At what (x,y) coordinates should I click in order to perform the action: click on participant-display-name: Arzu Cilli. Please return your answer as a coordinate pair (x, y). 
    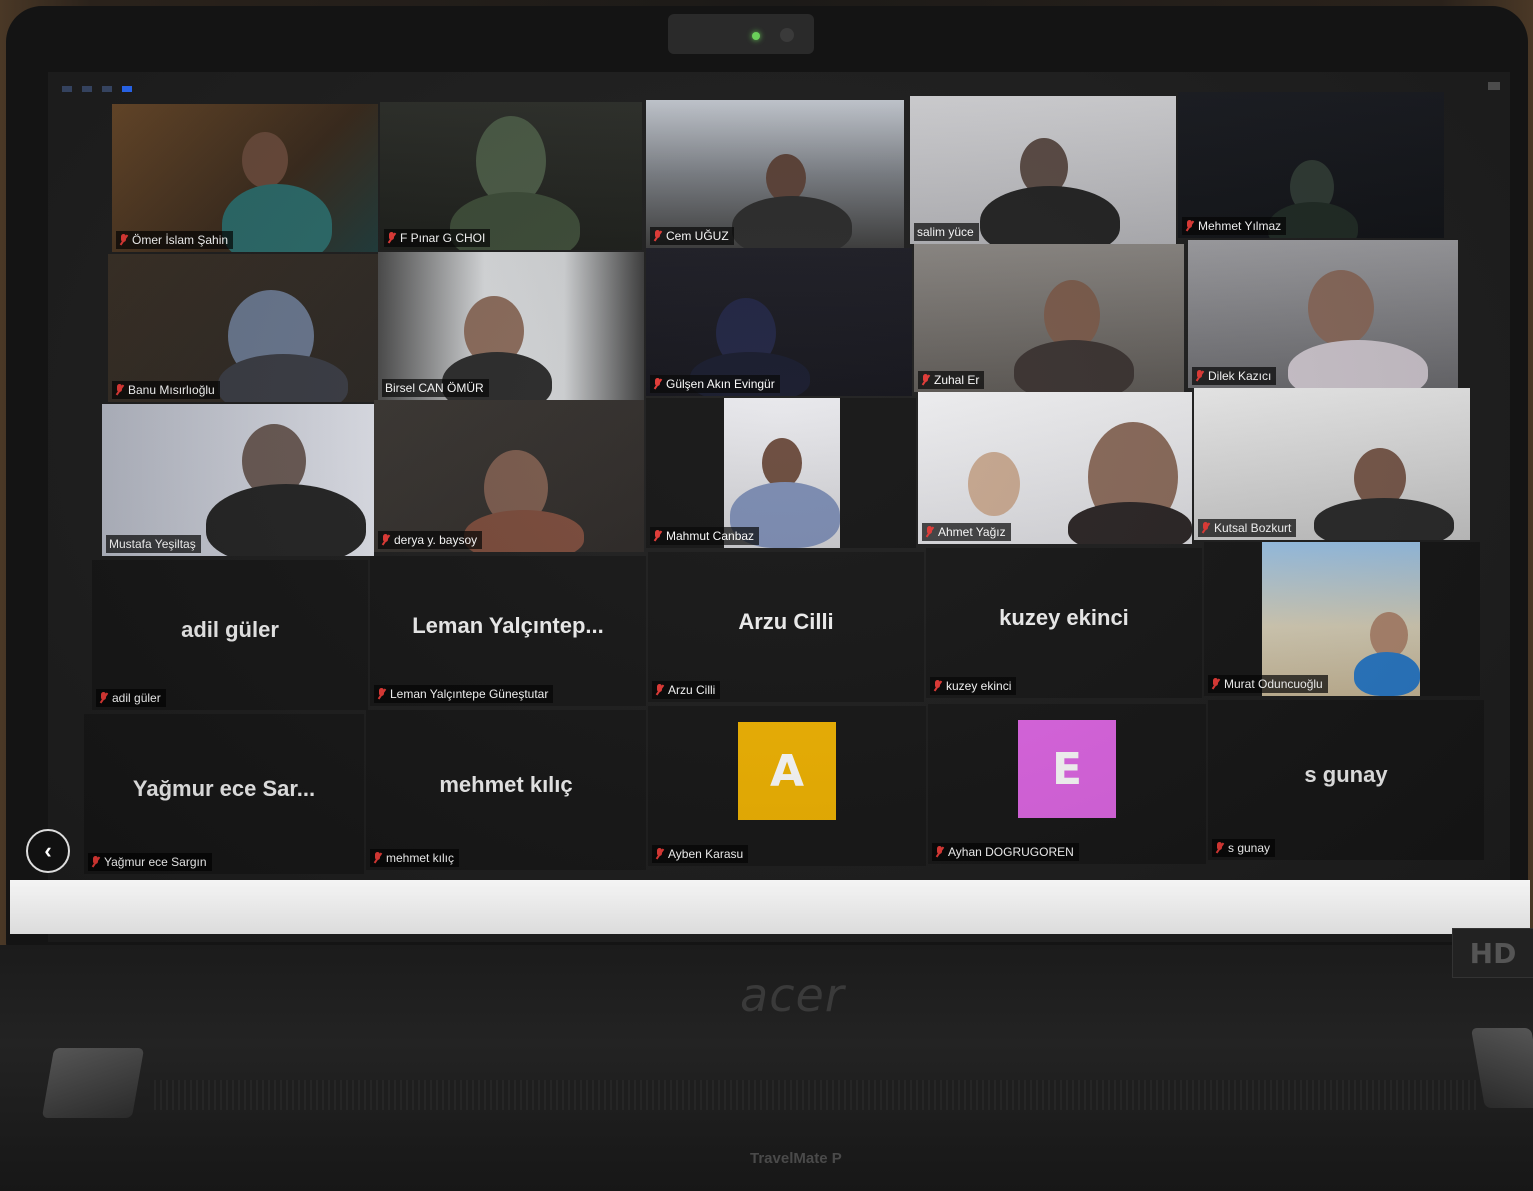
    Looking at the image, I should click on (786, 621).